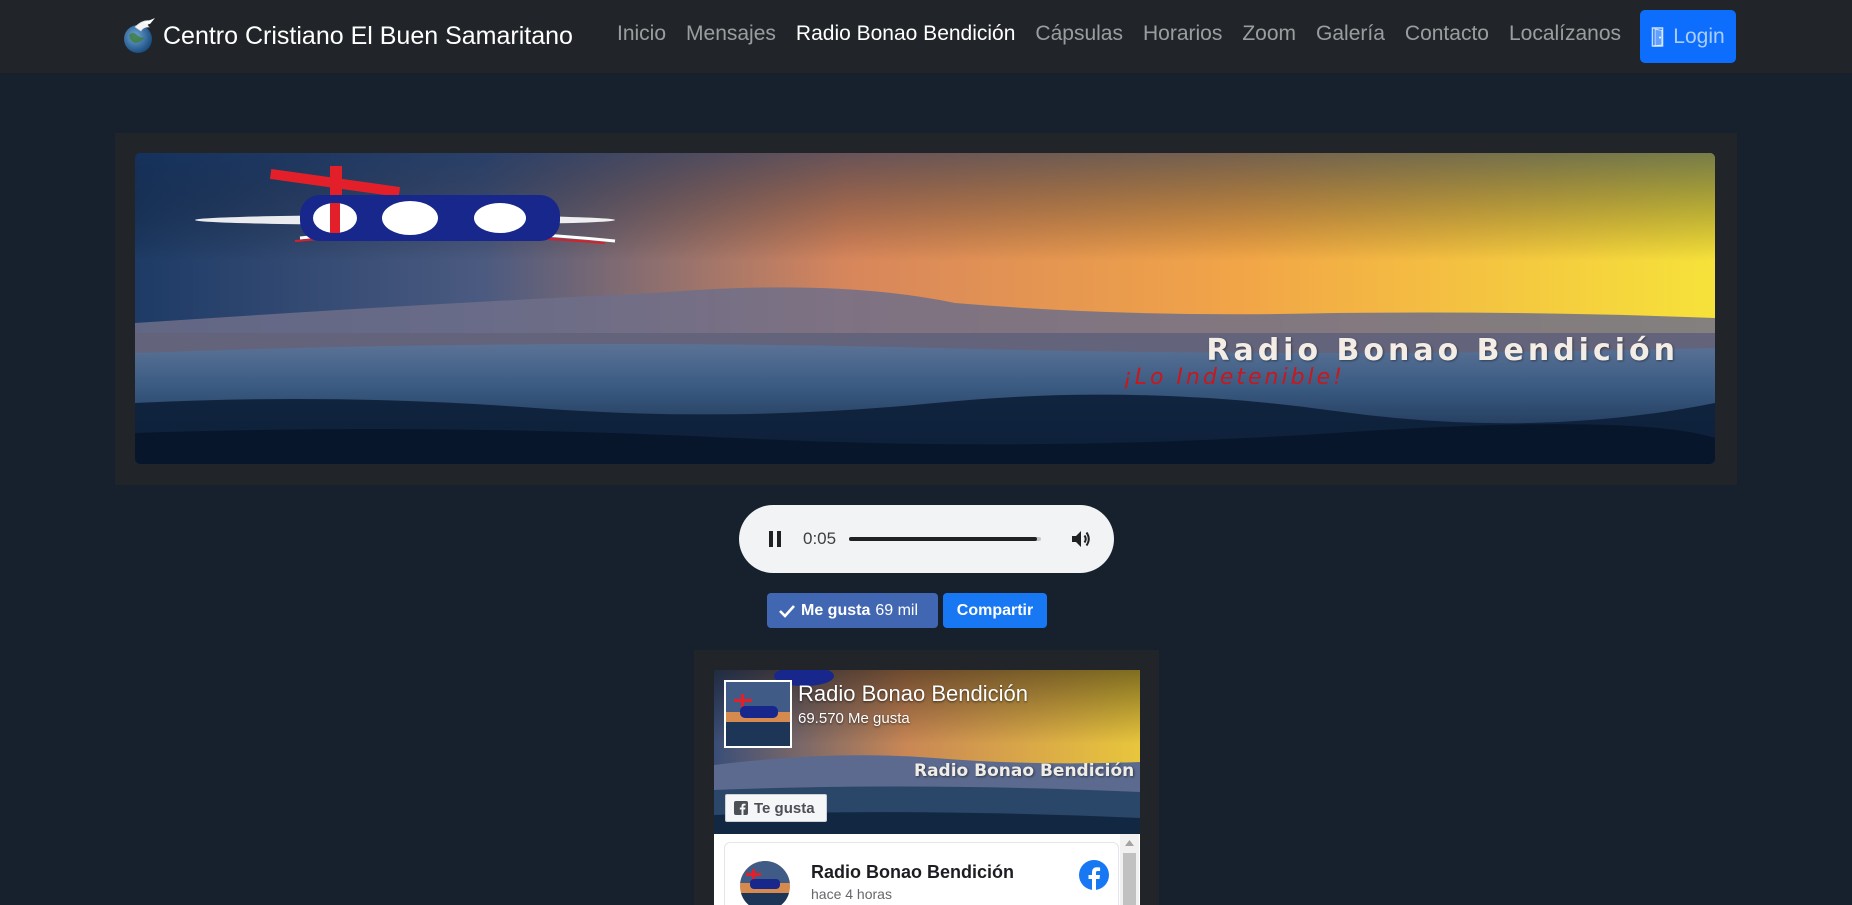  What do you see at coordinates (1182, 34) in the screenshot?
I see `nav-item-horarios: Horarios` at bounding box center [1182, 34].